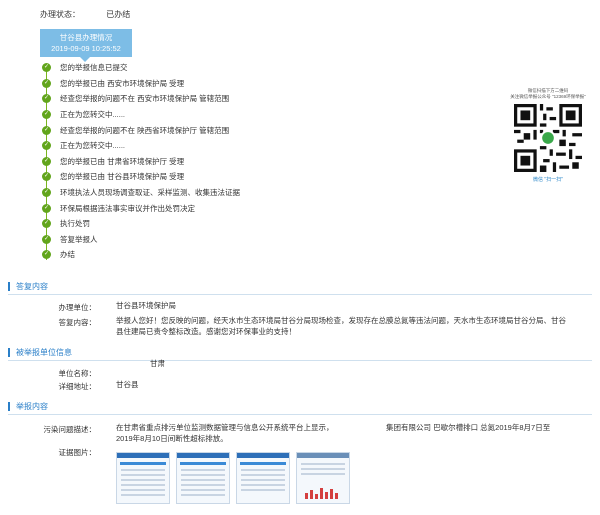  I want to click on timeline-item: ✓ 您的举报已由 甘谷县环境保护局 受理, so click(140, 177).